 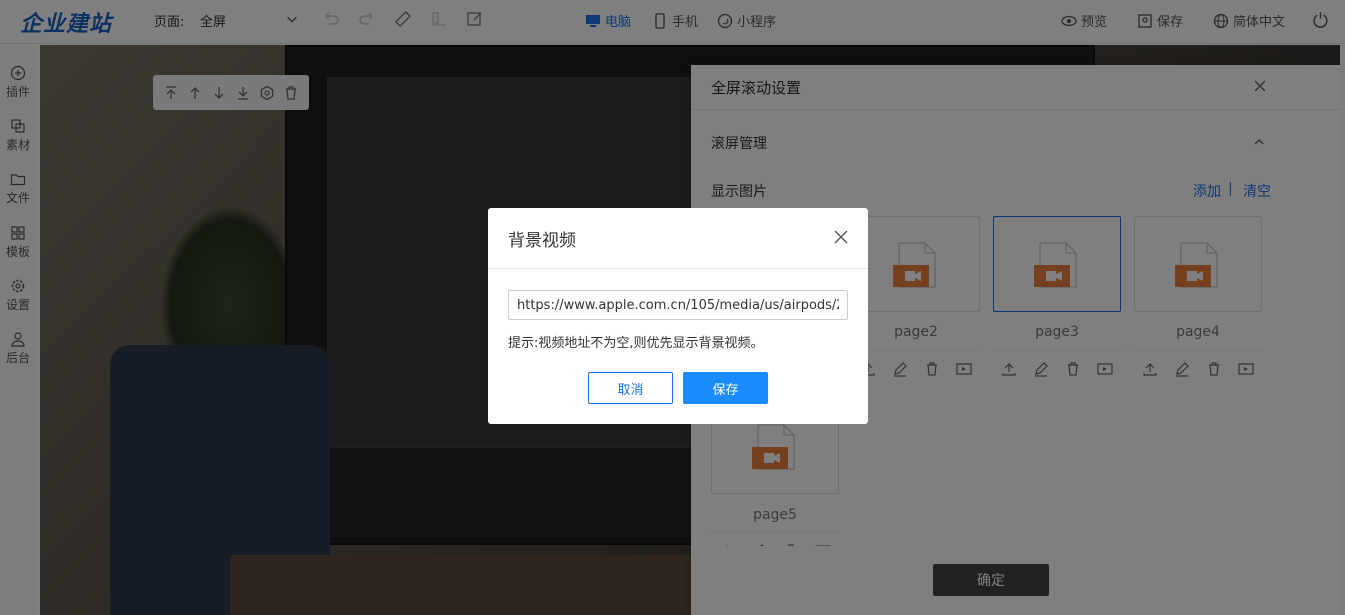 What do you see at coordinates (725, 388) in the screenshot?
I see `dialog-save-button: 保存` at bounding box center [725, 388].